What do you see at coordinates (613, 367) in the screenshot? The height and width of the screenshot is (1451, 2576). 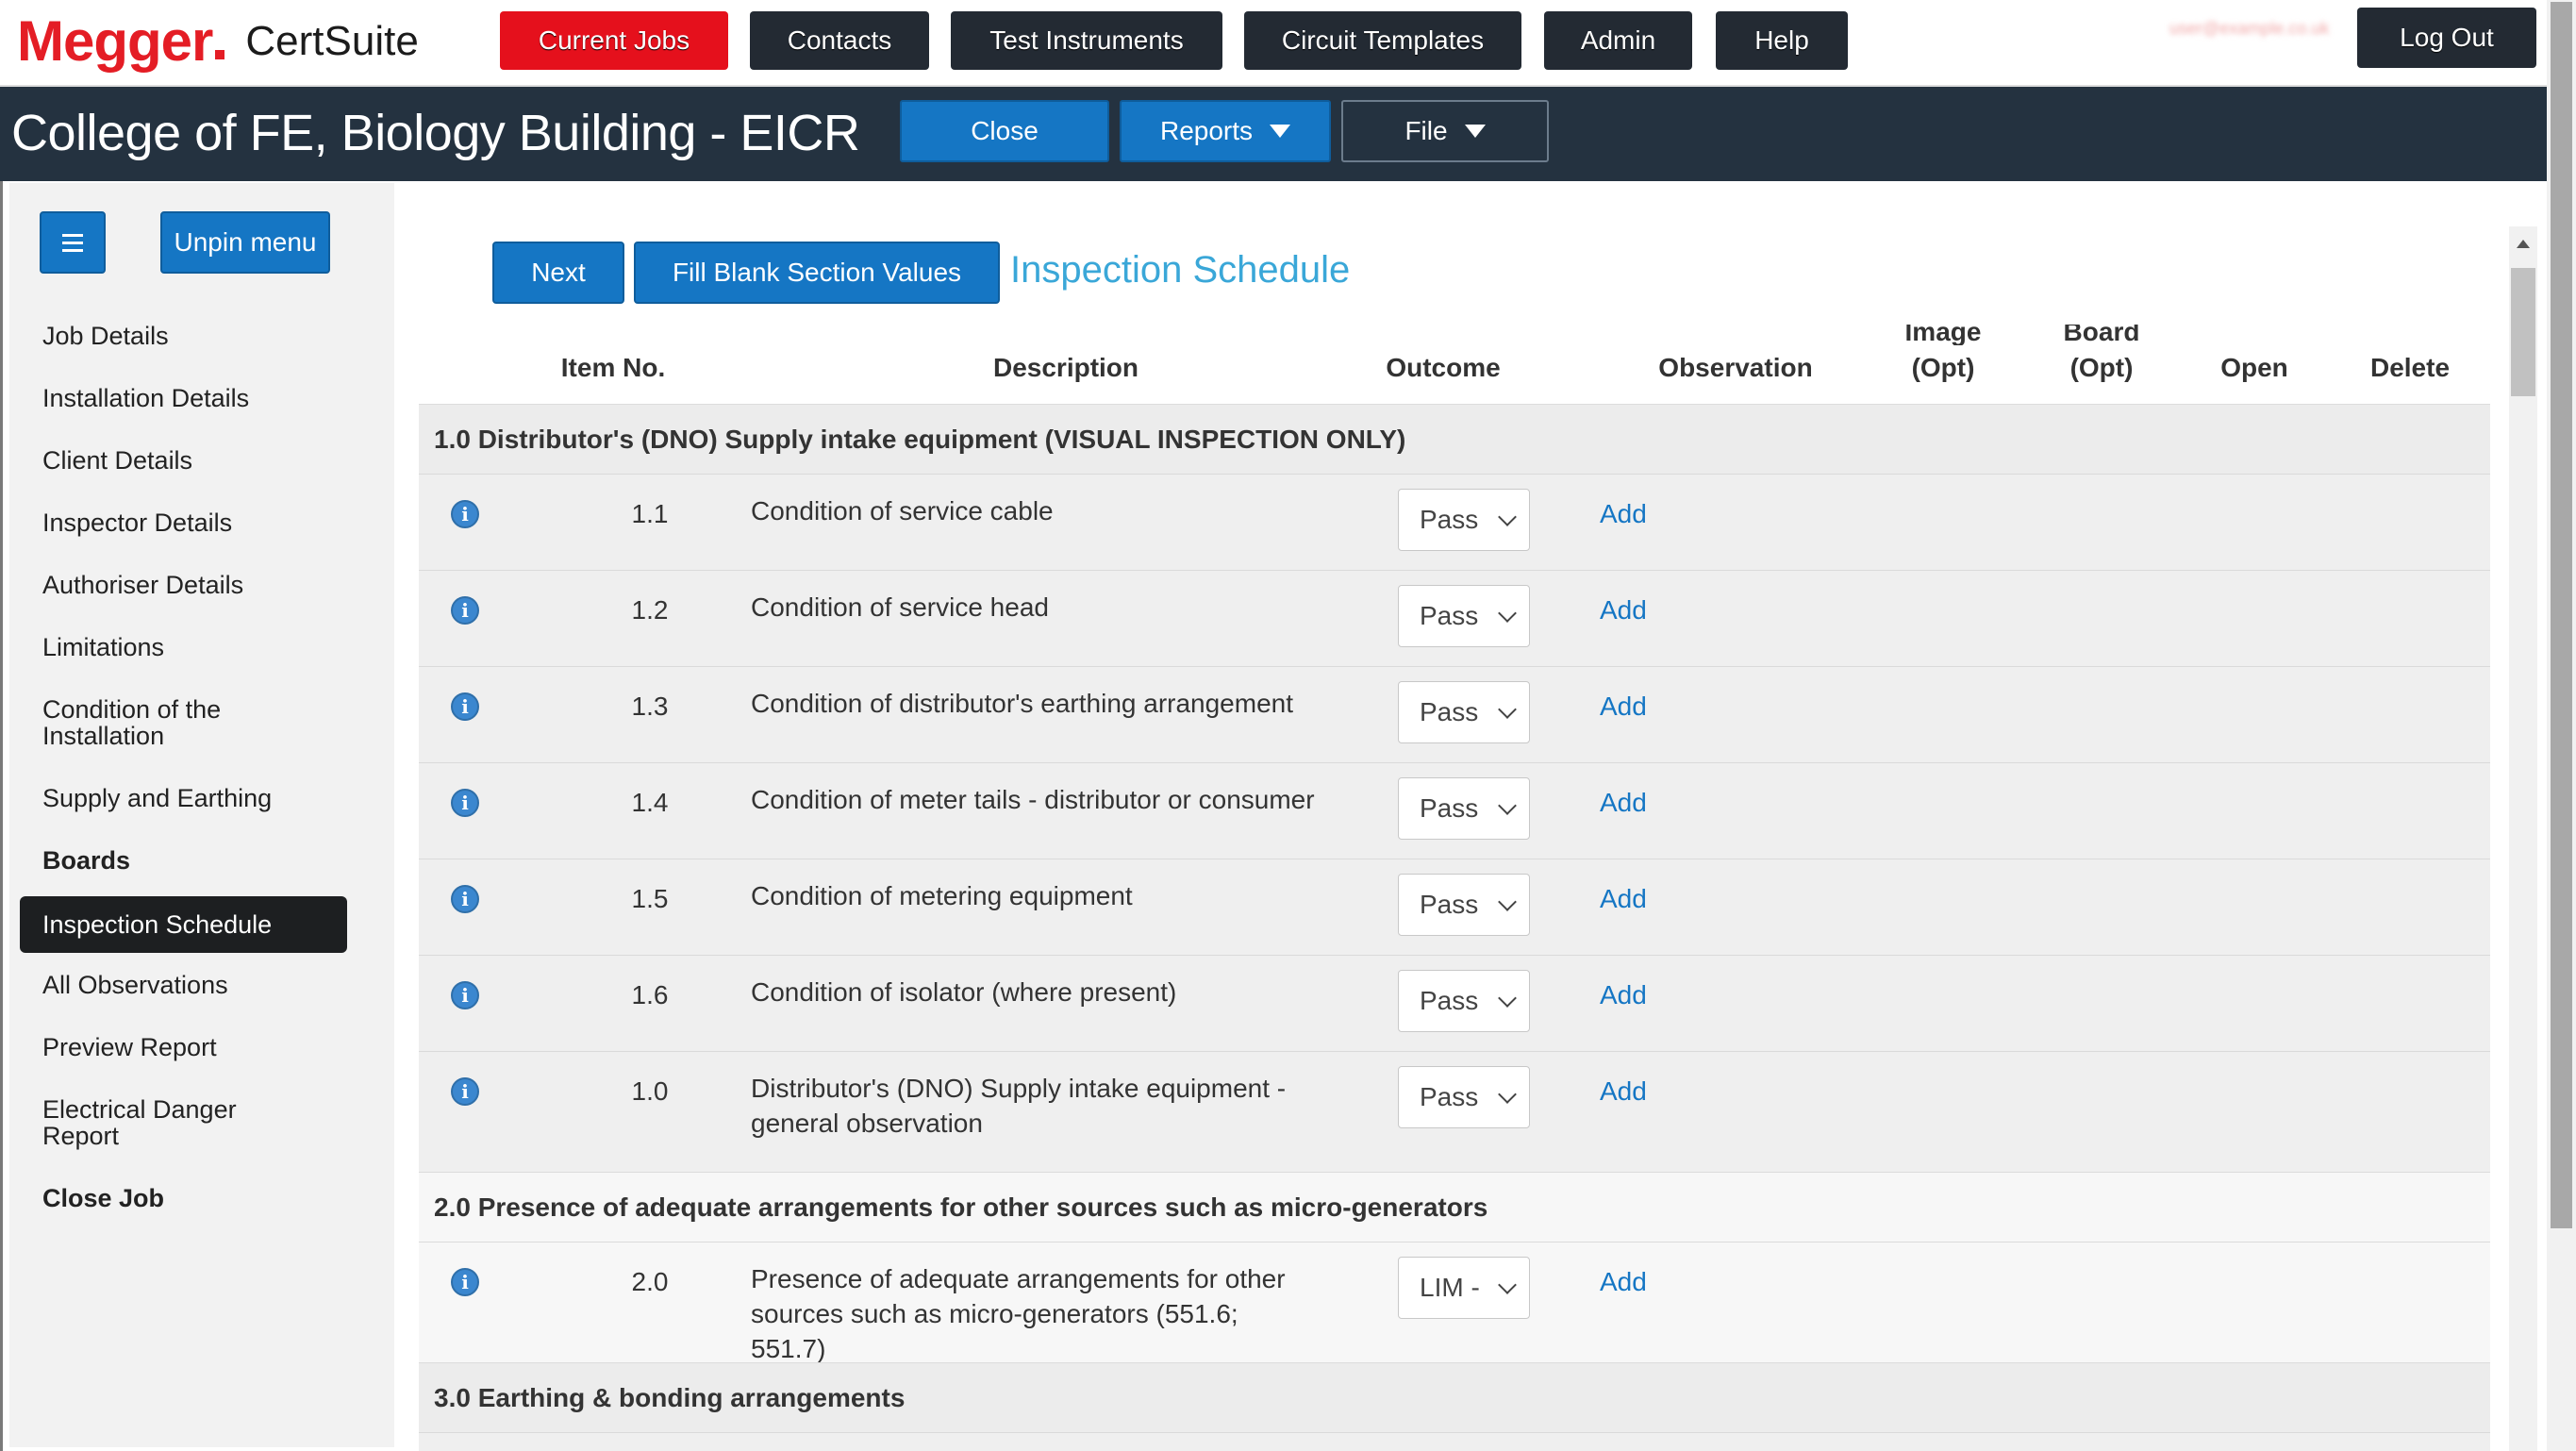 I see `column-header-item-no: Item No.` at bounding box center [613, 367].